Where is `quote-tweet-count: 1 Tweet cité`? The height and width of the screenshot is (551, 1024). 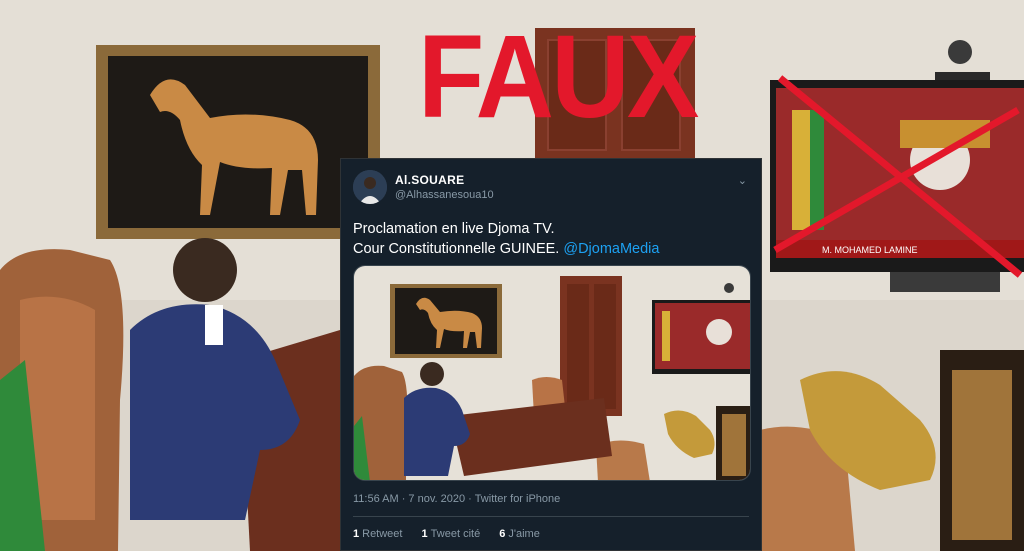 quote-tweet-count: 1 Tweet cité is located at coordinates (451, 534).